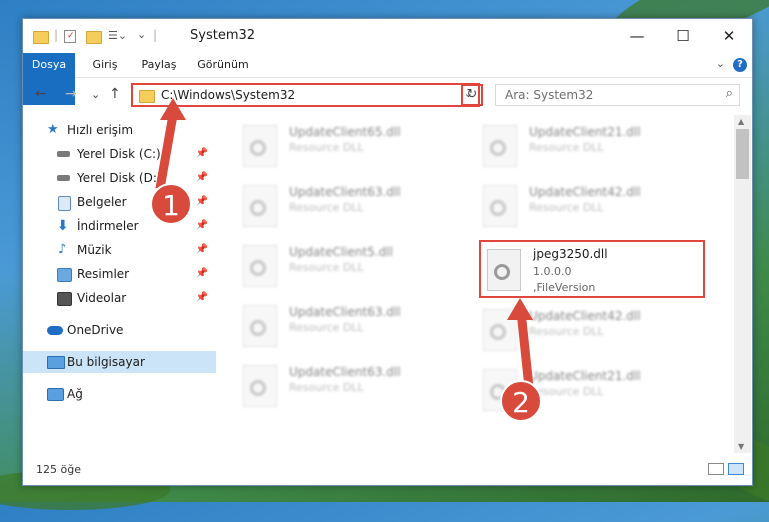 The height and width of the screenshot is (522, 769). Describe the element at coordinates (58, 469) in the screenshot. I see `item-count: 125 öğe` at that location.